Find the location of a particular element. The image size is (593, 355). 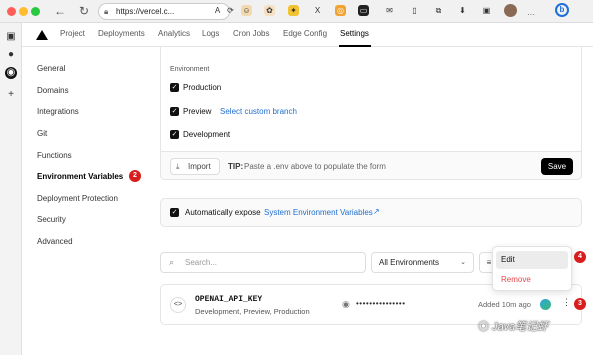

search-icon: ⌕ is located at coordinates (172, 262).